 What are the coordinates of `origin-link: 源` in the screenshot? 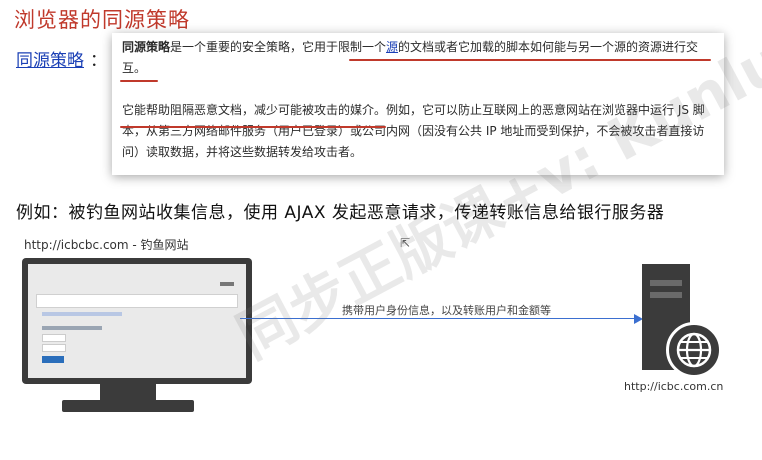 It's located at (392, 47).